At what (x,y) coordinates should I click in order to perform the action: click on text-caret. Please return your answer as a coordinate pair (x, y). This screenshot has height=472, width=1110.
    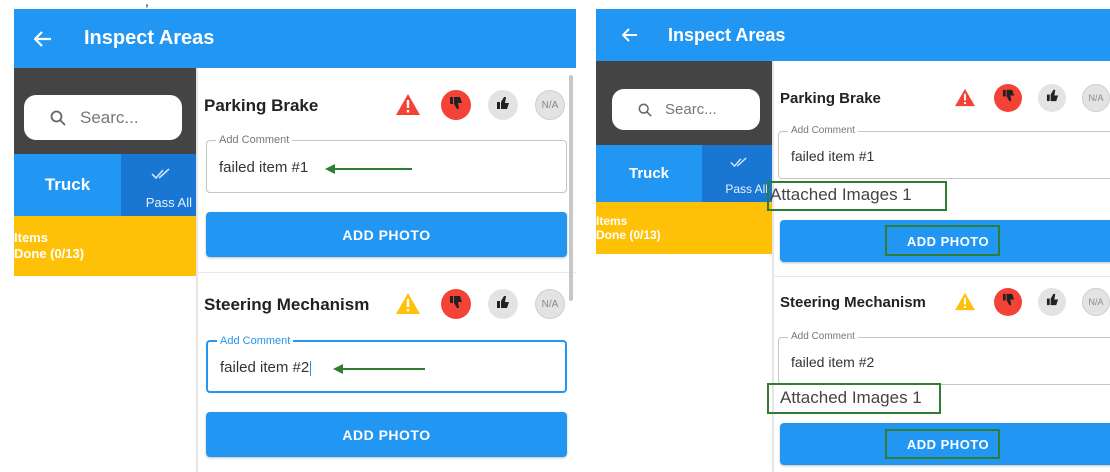
    Looking at the image, I should click on (311, 368).